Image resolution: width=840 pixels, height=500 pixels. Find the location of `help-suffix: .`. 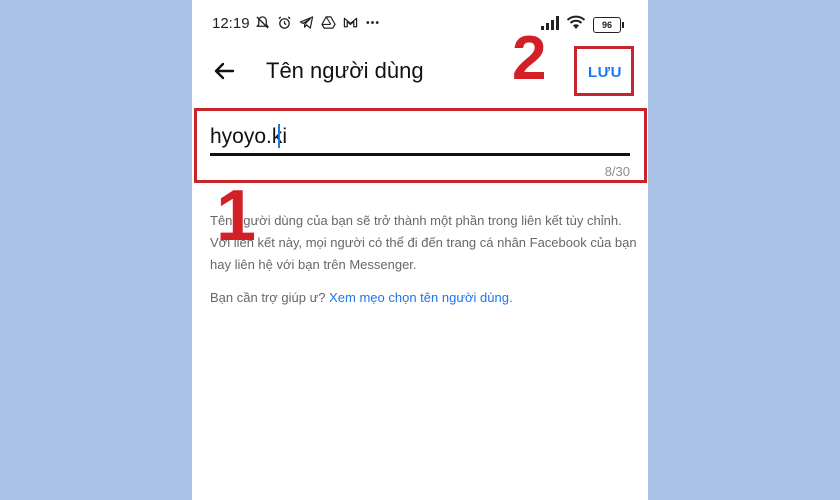

help-suffix: . is located at coordinates (510, 297).